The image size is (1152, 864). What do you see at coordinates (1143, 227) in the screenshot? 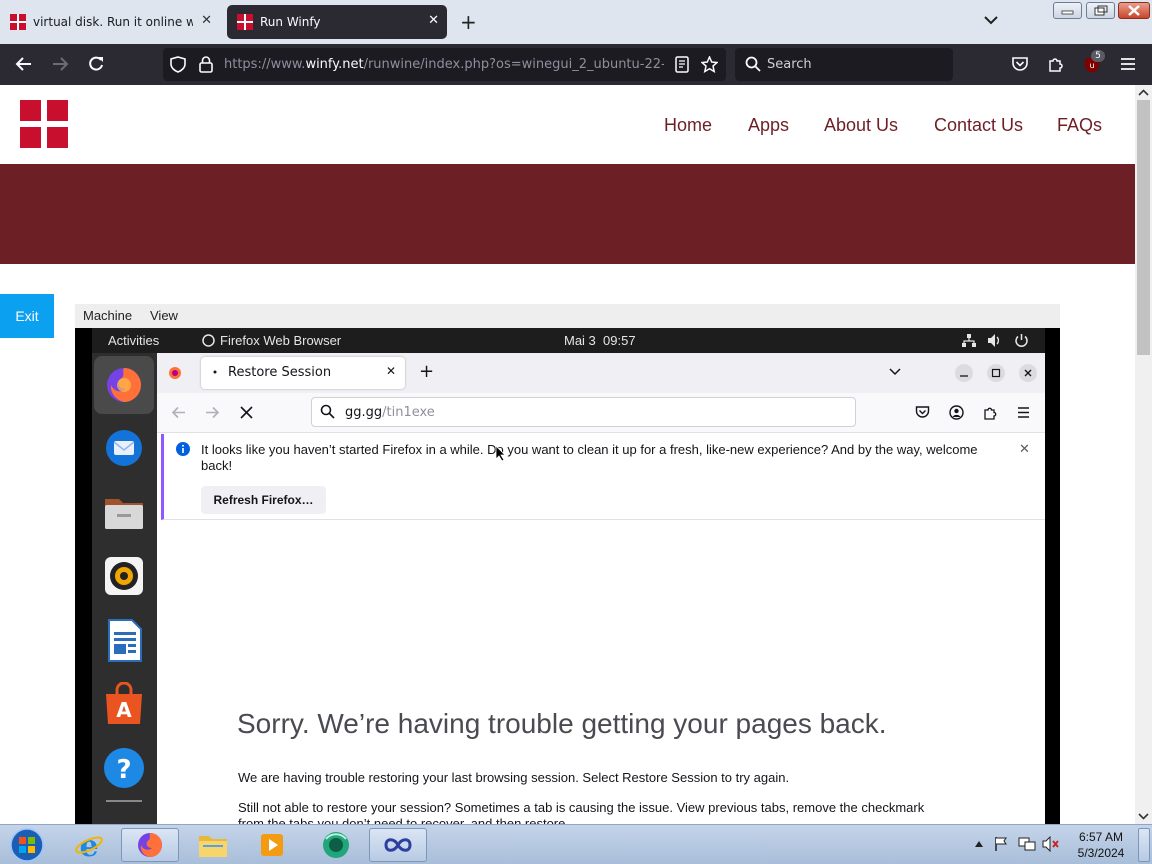
I see `scrollbar-thumb` at bounding box center [1143, 227].